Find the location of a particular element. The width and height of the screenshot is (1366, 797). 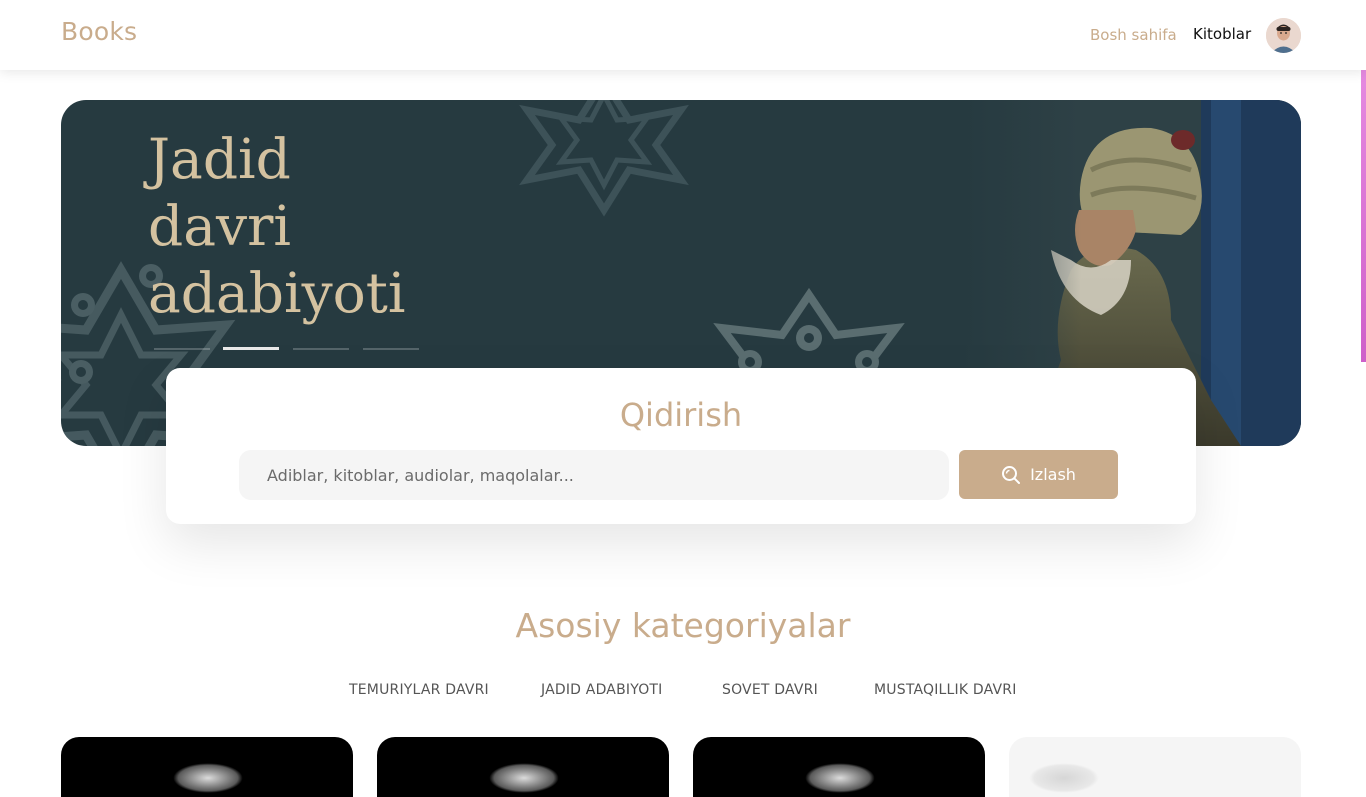

search-button: Izlash is located at coordinates (1038, 474).